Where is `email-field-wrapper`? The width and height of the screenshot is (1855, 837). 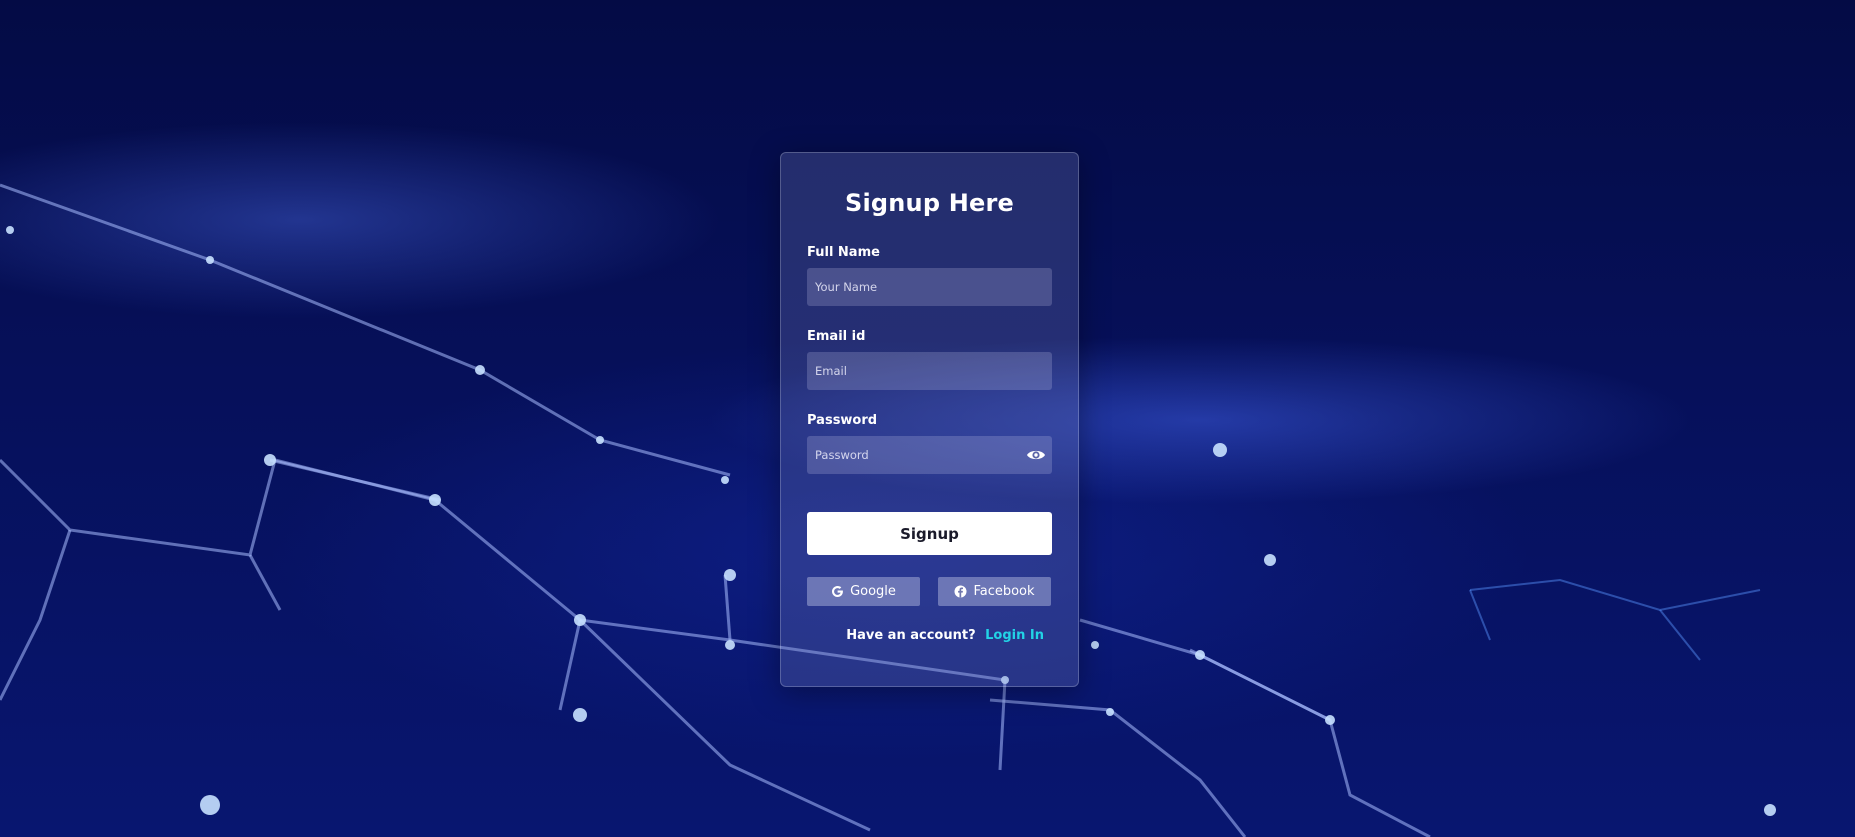 email-field-wrapper is located at coordinates (929, 371).